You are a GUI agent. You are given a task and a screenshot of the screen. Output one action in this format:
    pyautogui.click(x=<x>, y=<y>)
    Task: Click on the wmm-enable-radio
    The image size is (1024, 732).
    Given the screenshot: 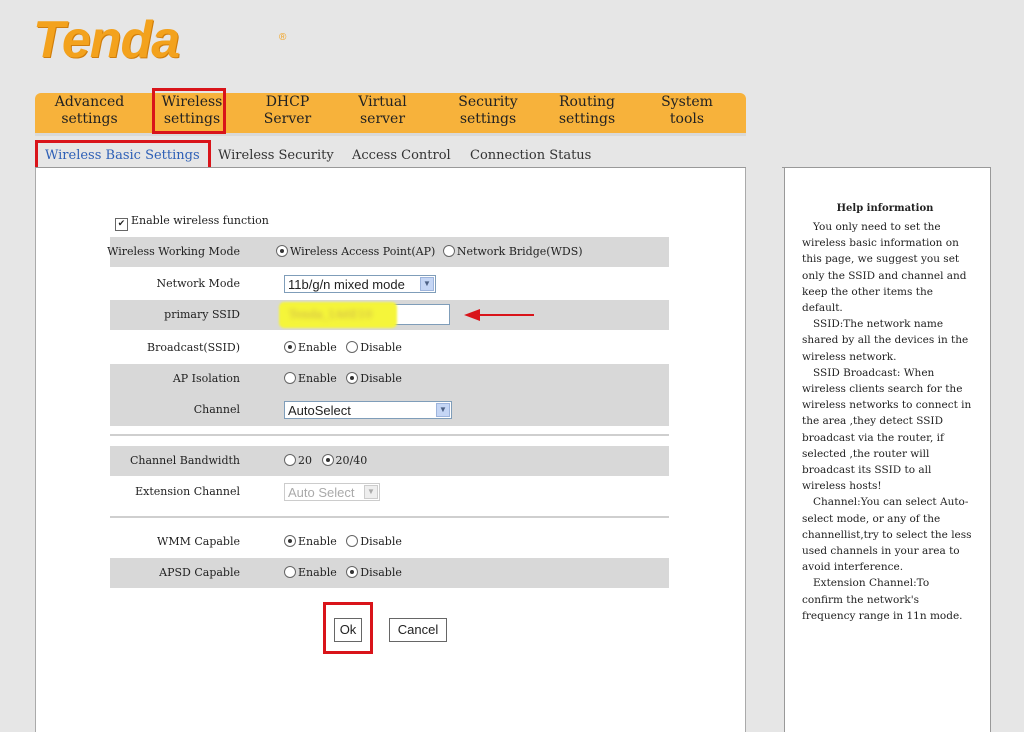 What is the action you would take?
    pyautogui.click(x=290, y=541)
    